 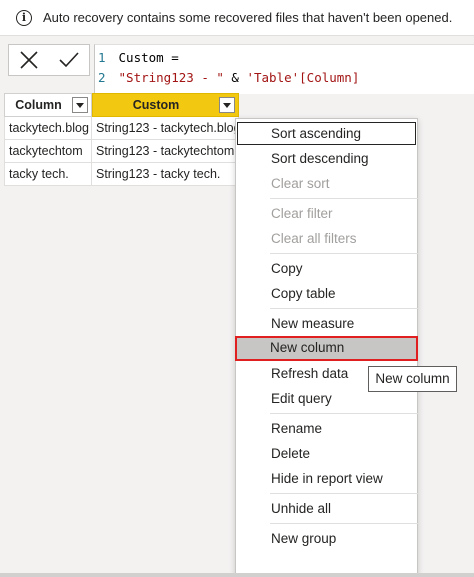 I want to click on custom-cell: String123 - tackytechtom, so click(x=165, y=151).